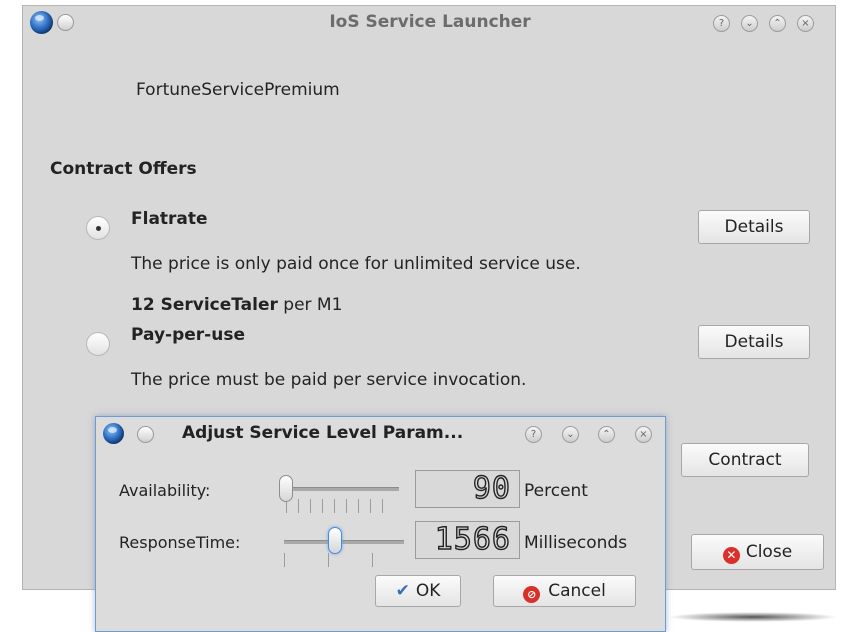 This screenshot has height=632, width=842. I want to click on contract-button: Contract, so click(745, 460).